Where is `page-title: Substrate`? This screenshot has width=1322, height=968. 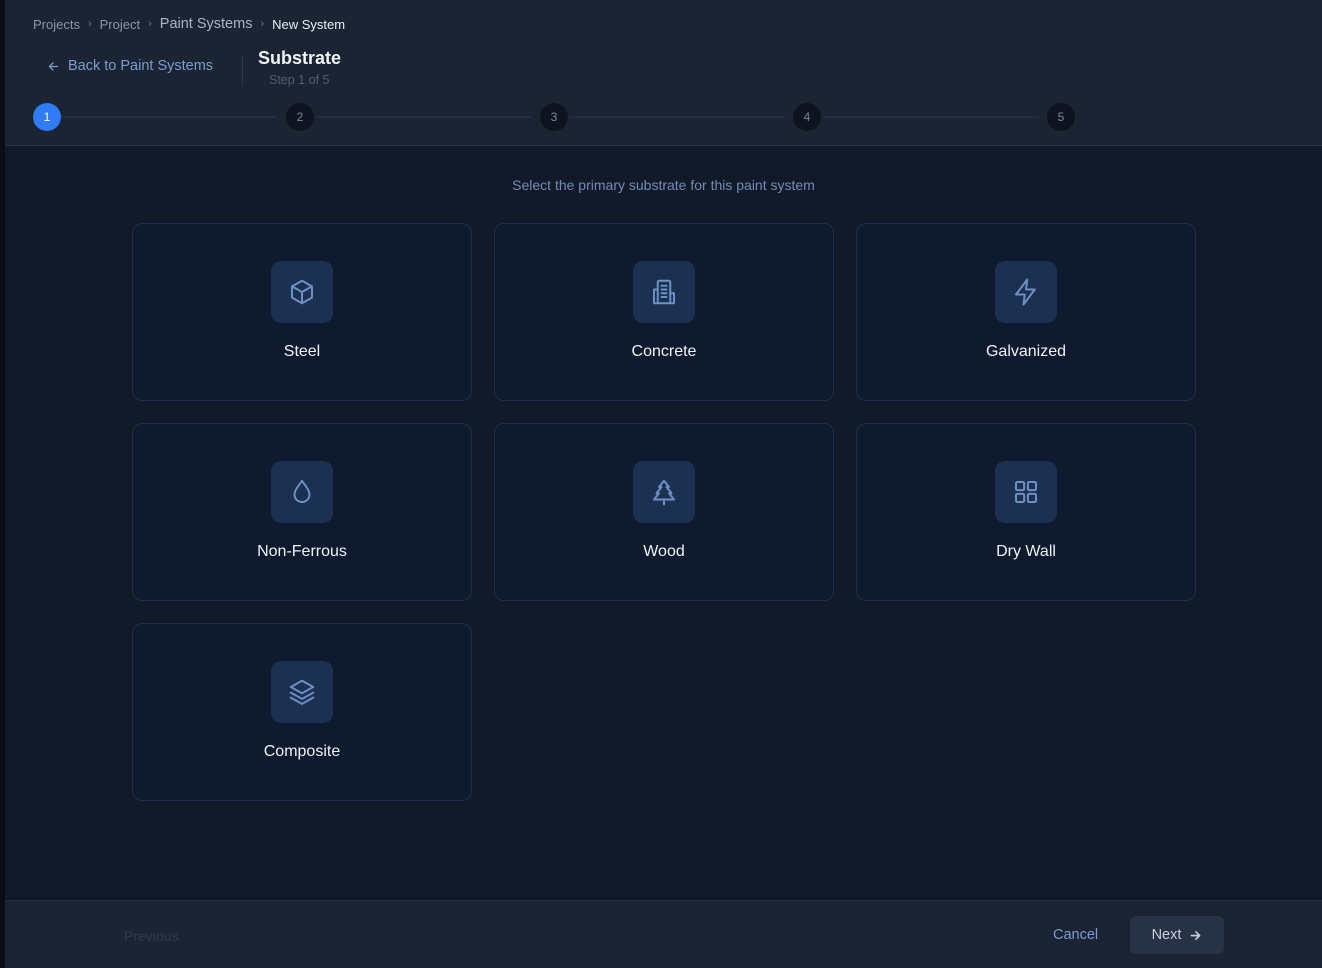
page-title: Substrate is located at coordinates (300, 58).